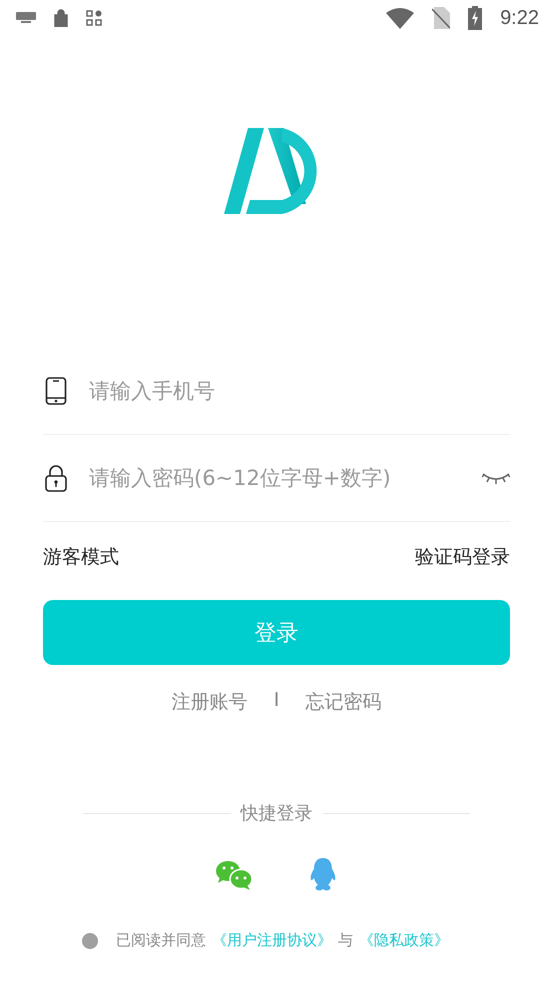  Describe the element at coordinates (56, 478) in the screenshot. I see `lock-icon` at that location.